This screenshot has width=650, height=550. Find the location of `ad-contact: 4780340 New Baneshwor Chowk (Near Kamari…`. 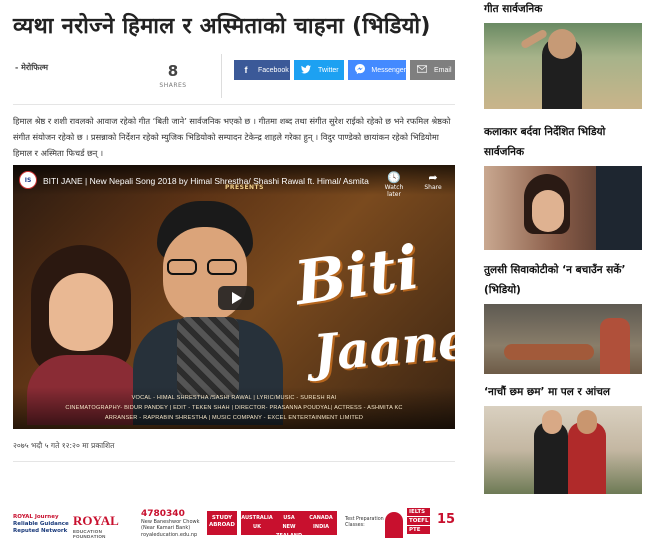

ad-contact: 4780340 New Baneshwor Chowk (Near Kamari… is located at coordinates (172, 523).